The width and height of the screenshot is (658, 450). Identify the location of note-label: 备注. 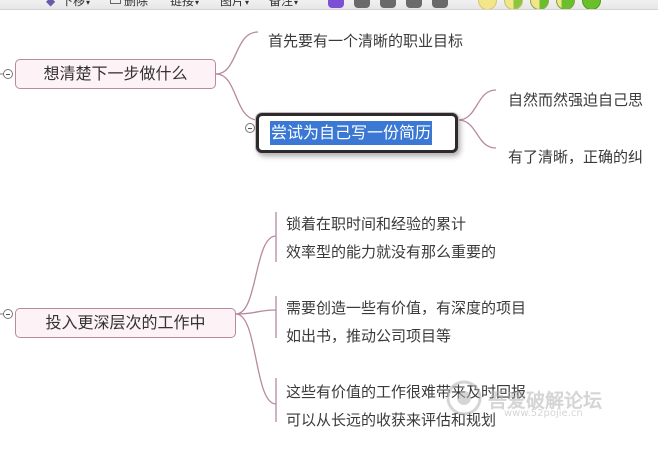
(281, 4).